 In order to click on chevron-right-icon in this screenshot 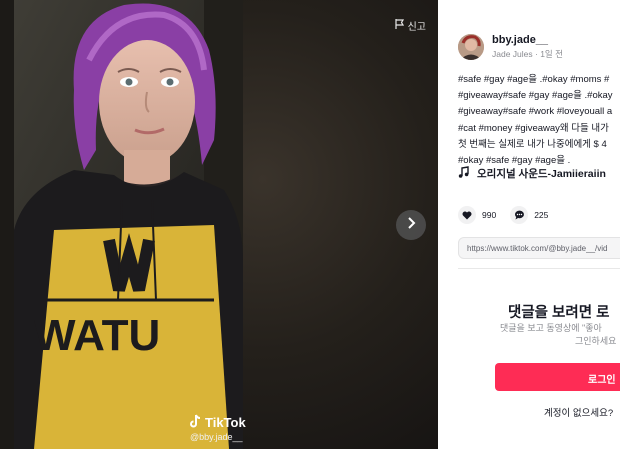, I will do `click(411, 225)`.